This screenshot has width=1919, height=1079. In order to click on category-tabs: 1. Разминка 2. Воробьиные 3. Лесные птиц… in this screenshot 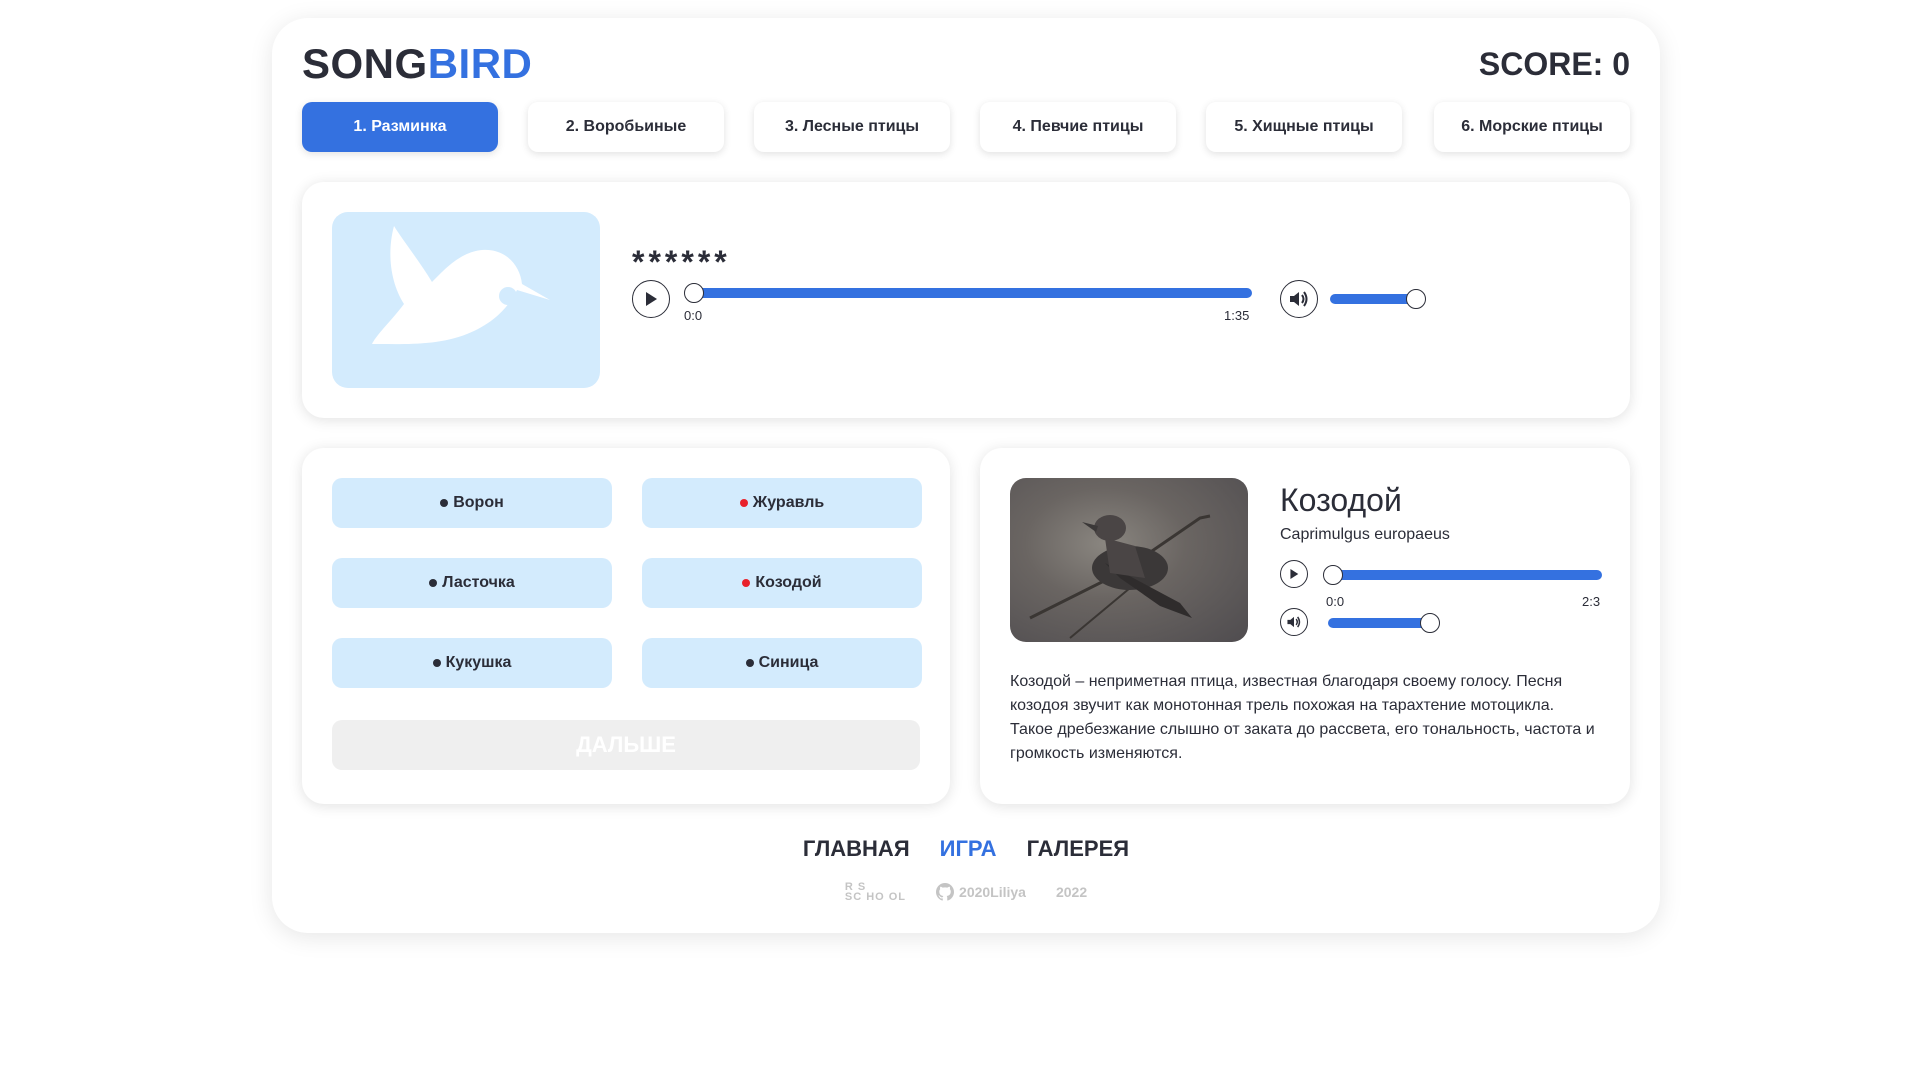, I will do `click(966, 127)`.